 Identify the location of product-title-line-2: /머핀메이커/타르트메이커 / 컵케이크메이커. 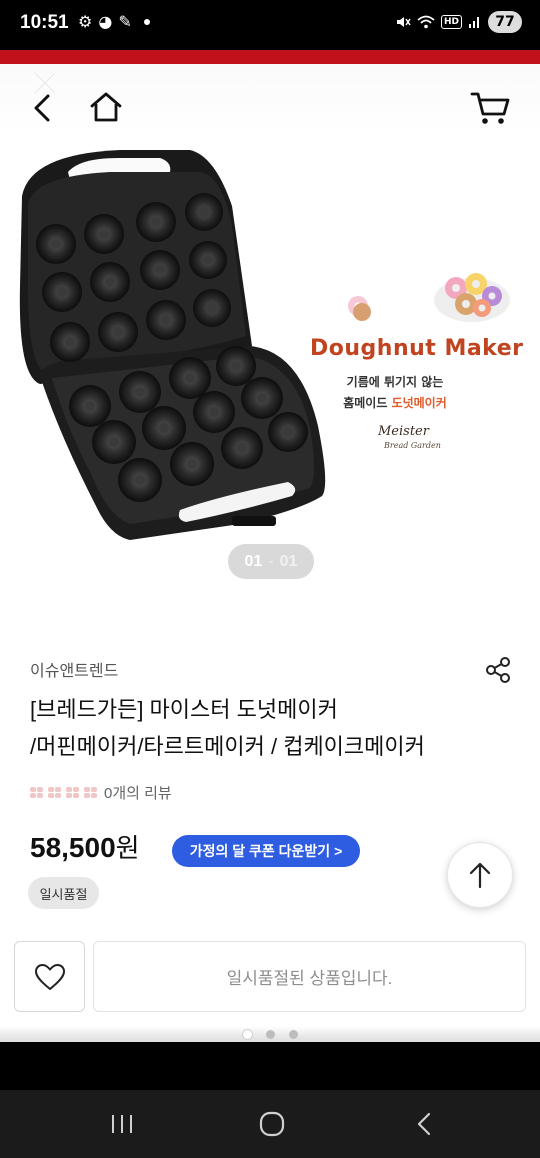
(227, 746).